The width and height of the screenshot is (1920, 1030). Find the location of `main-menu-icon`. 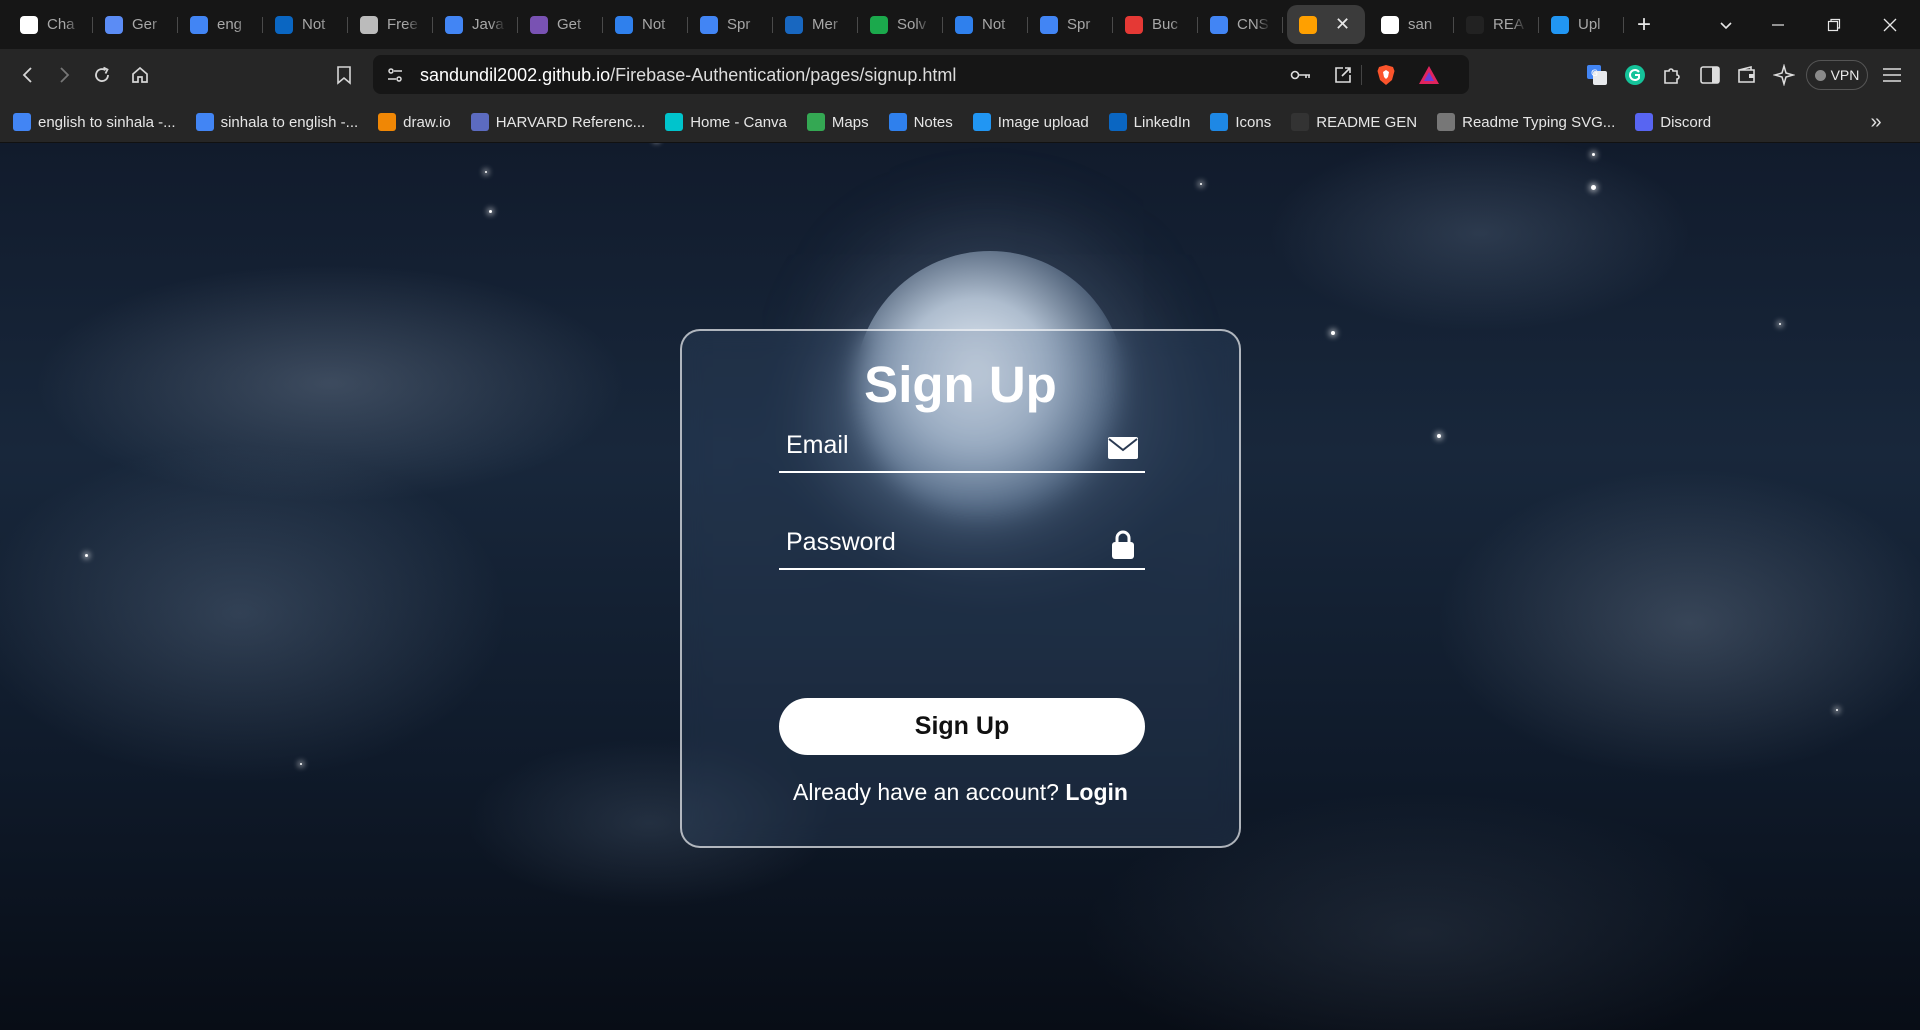

main-menu-icon is located at coordinates (1892, 75).